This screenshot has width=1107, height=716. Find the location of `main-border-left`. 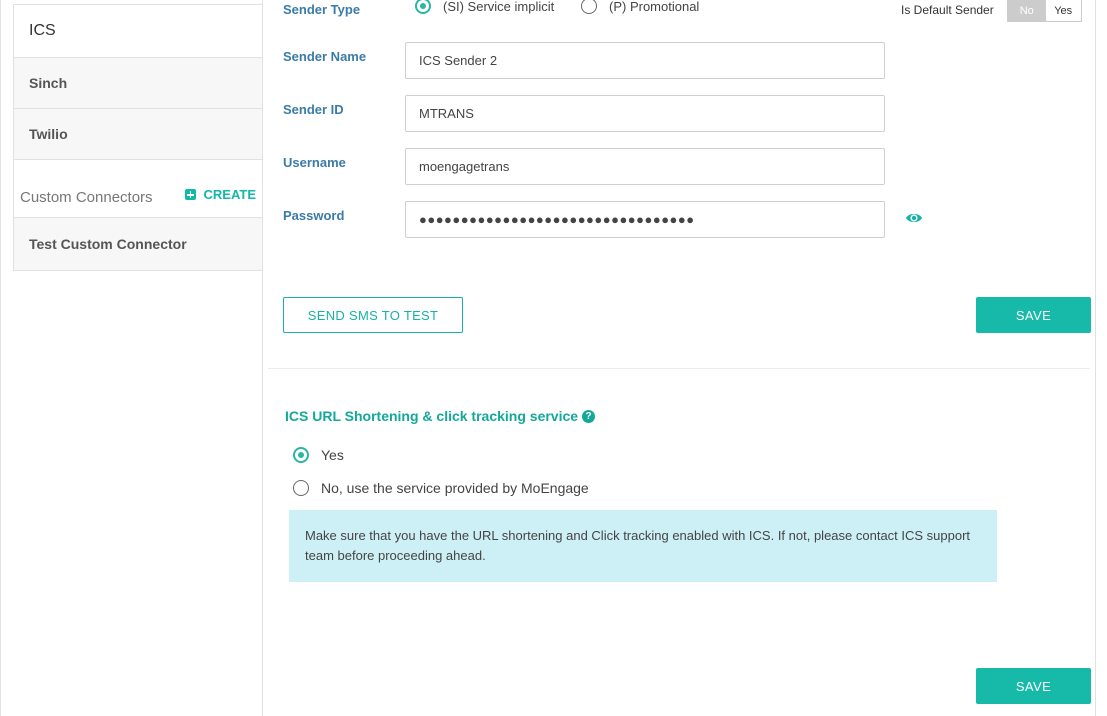

main-border-left is located at coordinates (262, 358).